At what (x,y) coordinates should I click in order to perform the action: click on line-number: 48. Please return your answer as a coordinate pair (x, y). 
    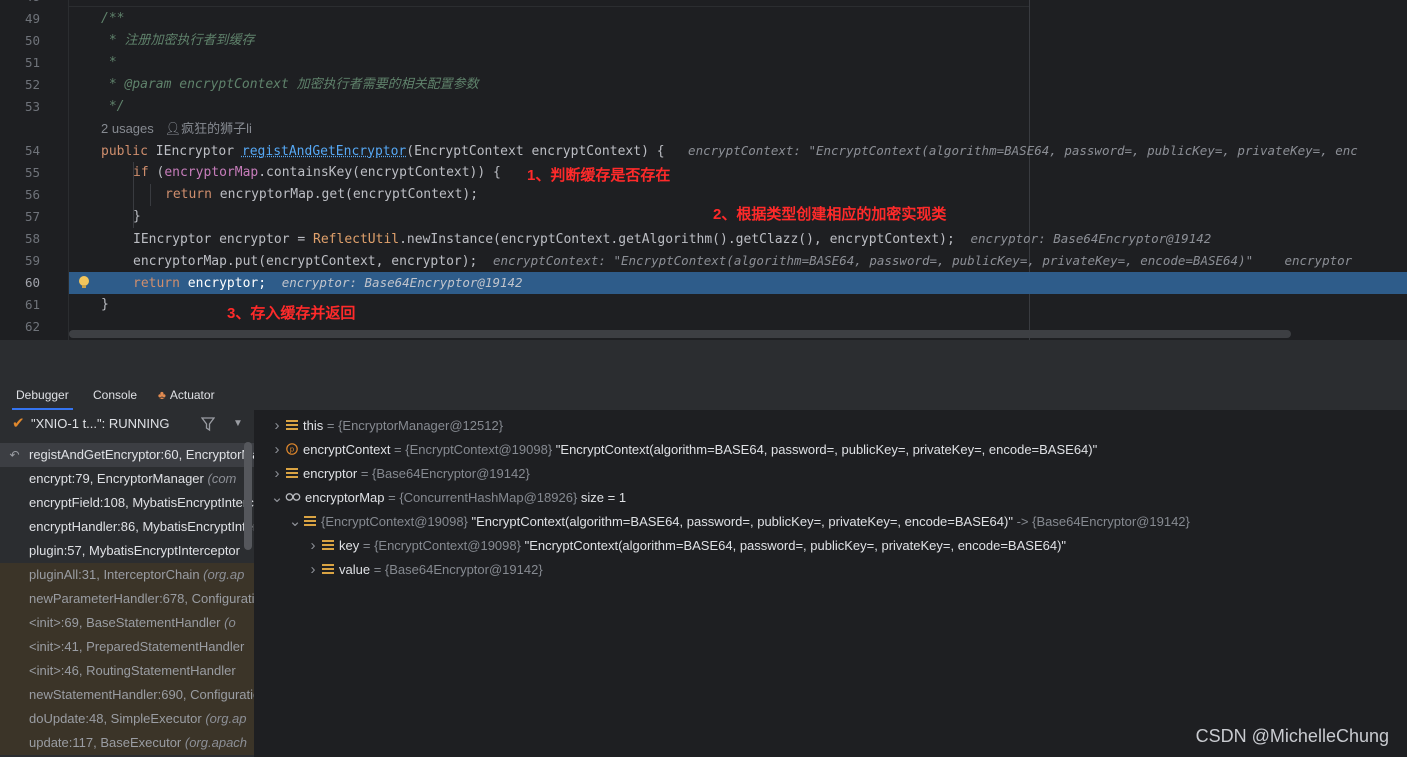
    Looking at the image, I should click on (20, 4).